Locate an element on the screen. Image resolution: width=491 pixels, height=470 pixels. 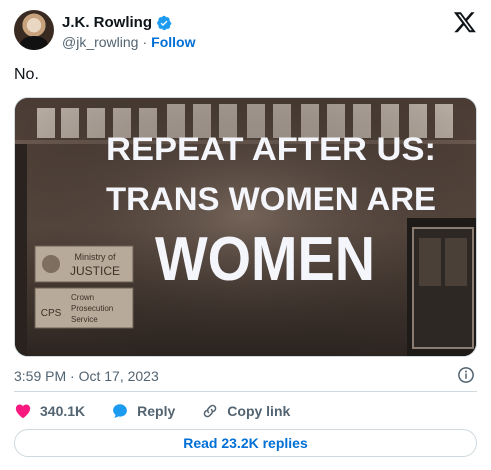
sign-cps-abbr: CPS is located at coordinates (51, 313).